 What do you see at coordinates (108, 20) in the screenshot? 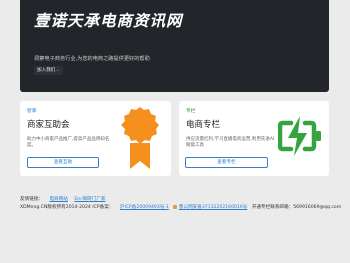
I see `site-title: 壹诺天承电商资讯网` at bounding box center [108, 20].